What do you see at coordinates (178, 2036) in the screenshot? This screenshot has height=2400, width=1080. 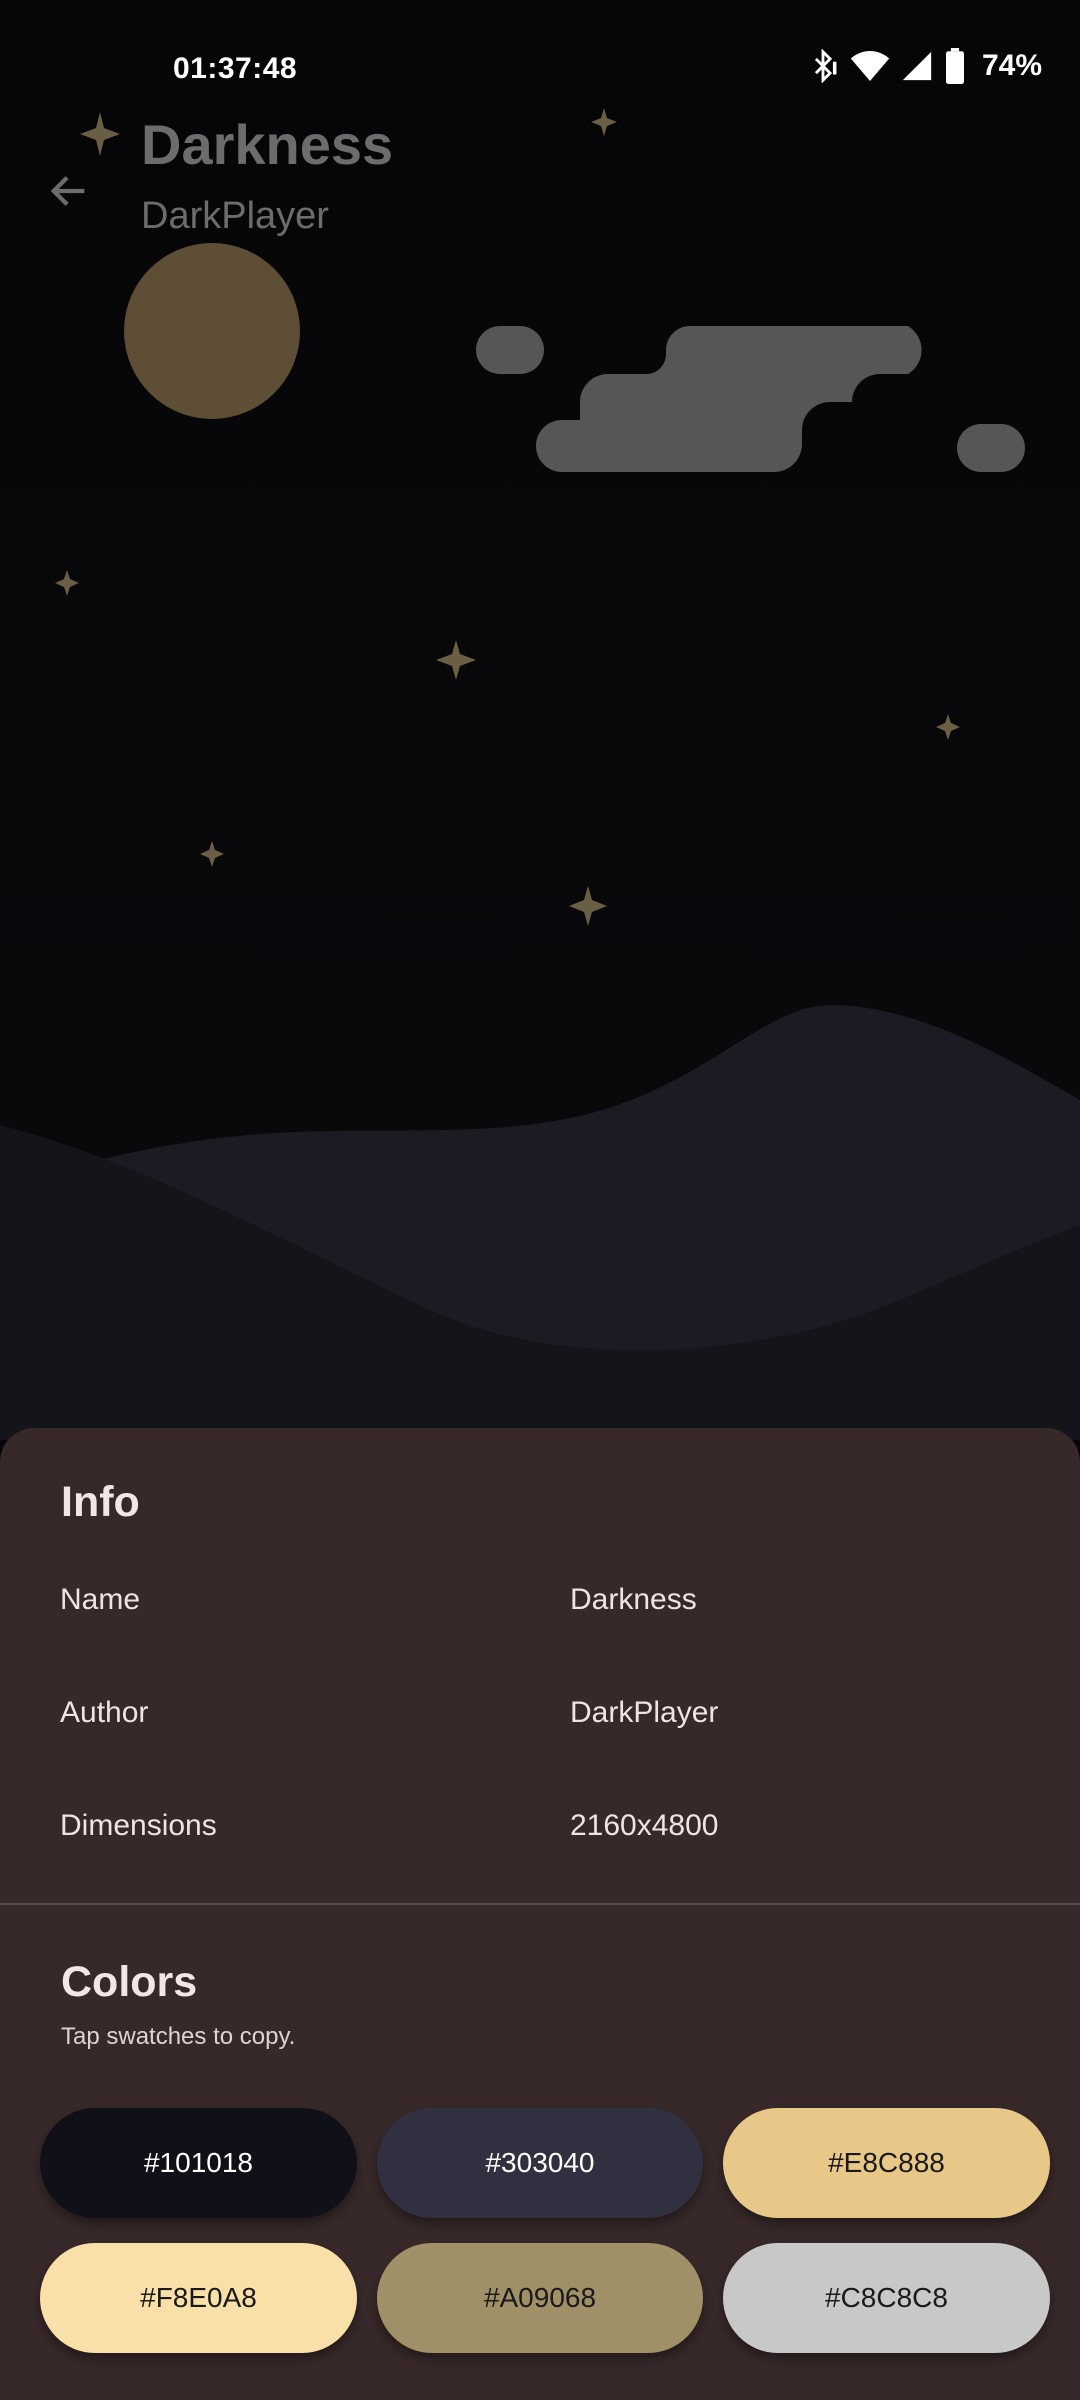 I see `colors-hint: Tap swatches to copy.` at bounding box center [178, 2036].